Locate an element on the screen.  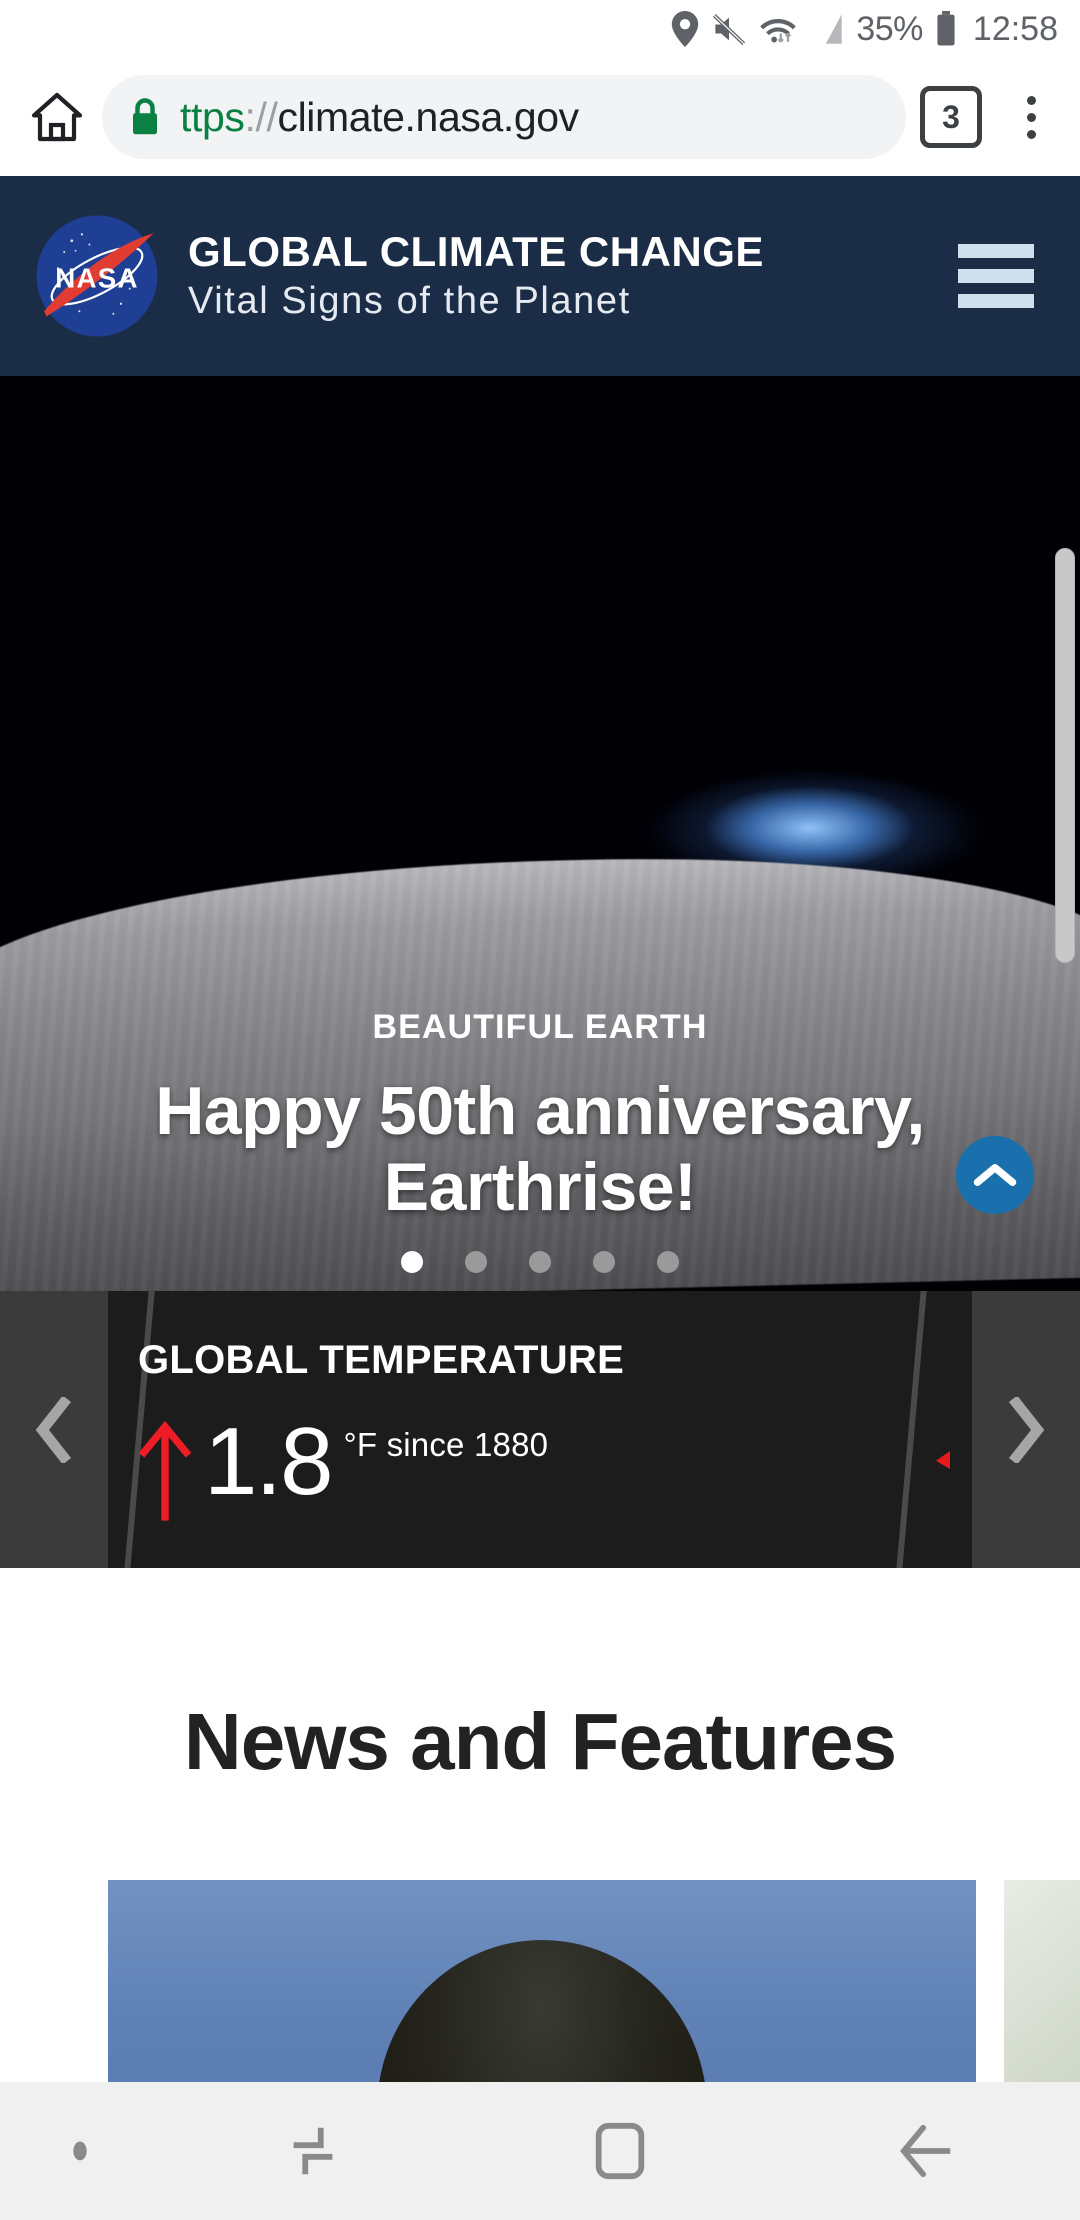
home-square-icon is located at coordinates (620, 2151).